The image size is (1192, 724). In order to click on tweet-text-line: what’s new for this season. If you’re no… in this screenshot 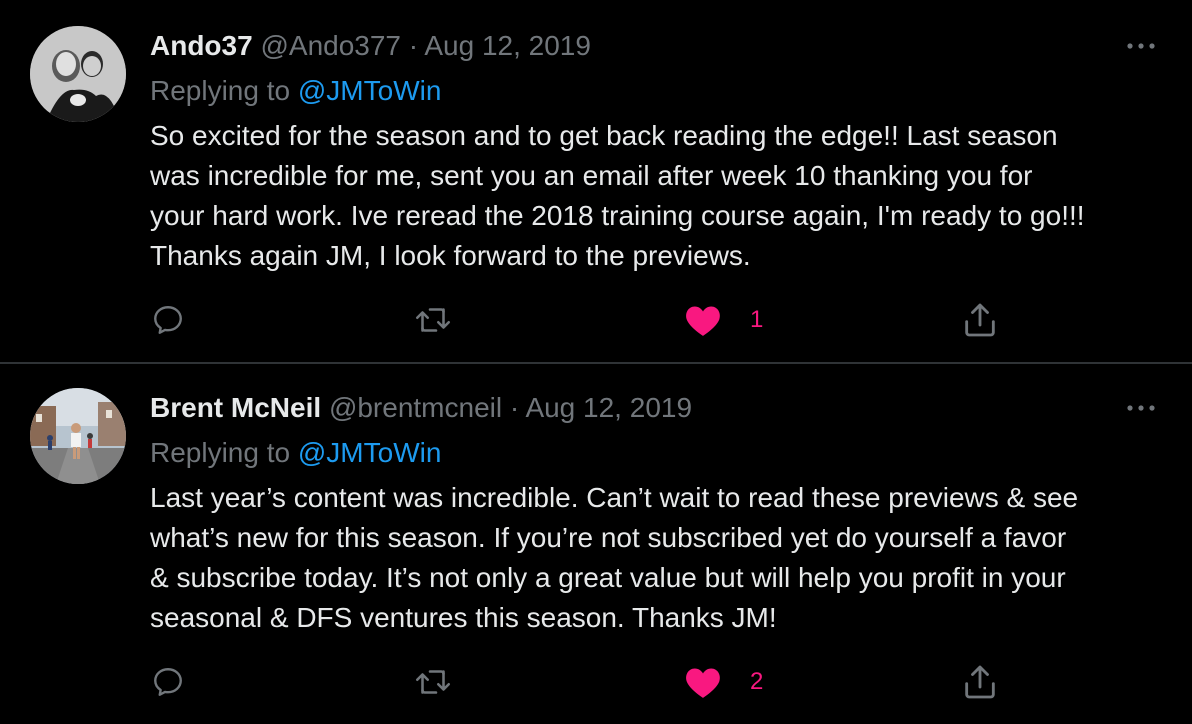, I will do `click(608, 537)`.